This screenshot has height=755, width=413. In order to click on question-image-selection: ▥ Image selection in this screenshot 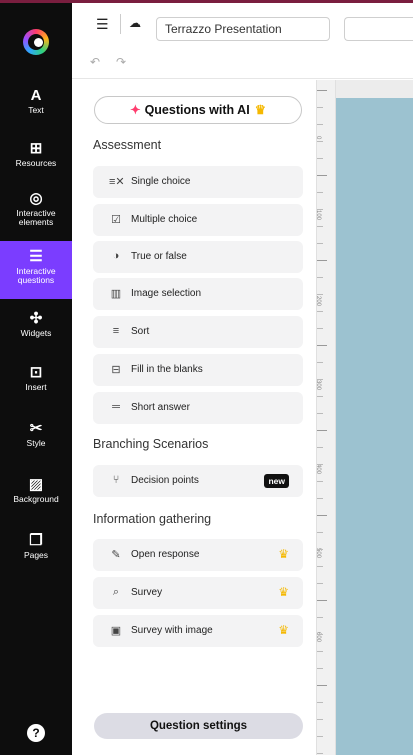, I will do `click(198, 294)`.